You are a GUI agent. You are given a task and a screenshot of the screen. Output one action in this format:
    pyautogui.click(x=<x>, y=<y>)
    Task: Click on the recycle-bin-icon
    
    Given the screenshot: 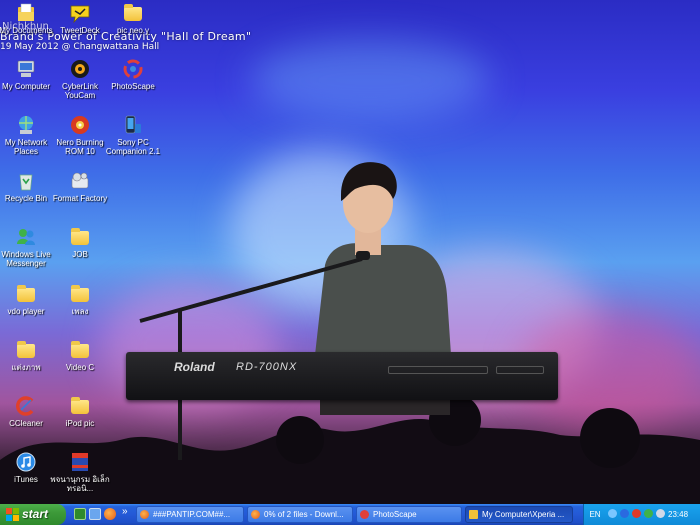 What is the action you would take?
    pyautogui.click(x=26, y=181)
    